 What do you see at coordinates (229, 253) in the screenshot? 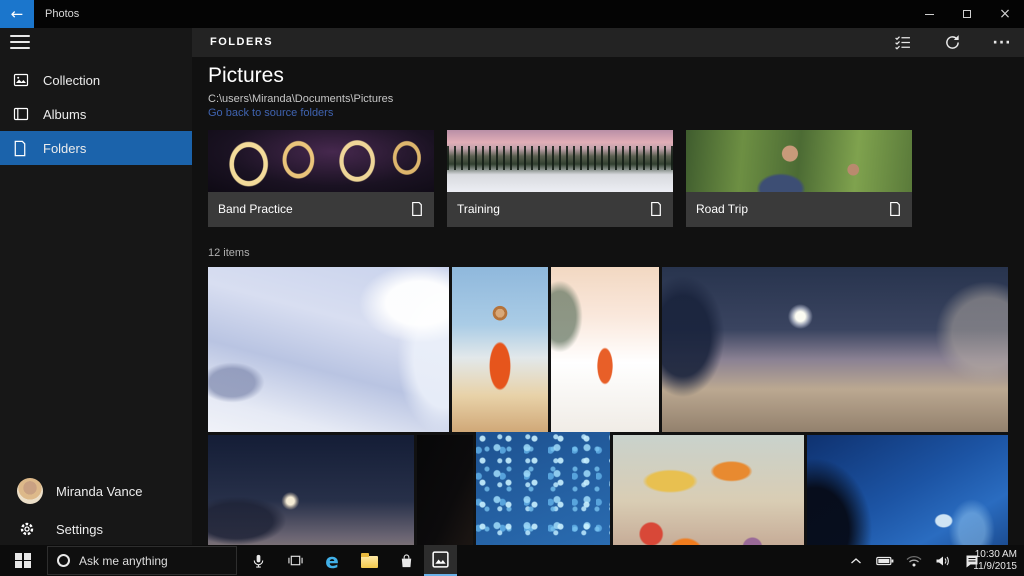
I see `items-count: 12 items` at bounding box center [229, 253].